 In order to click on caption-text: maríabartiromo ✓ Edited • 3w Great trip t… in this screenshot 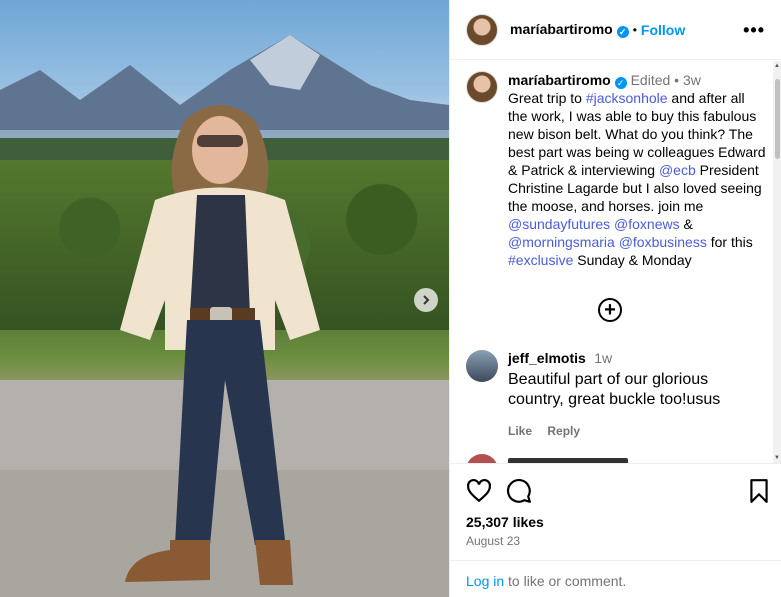, I will do `click(637, 170)`.